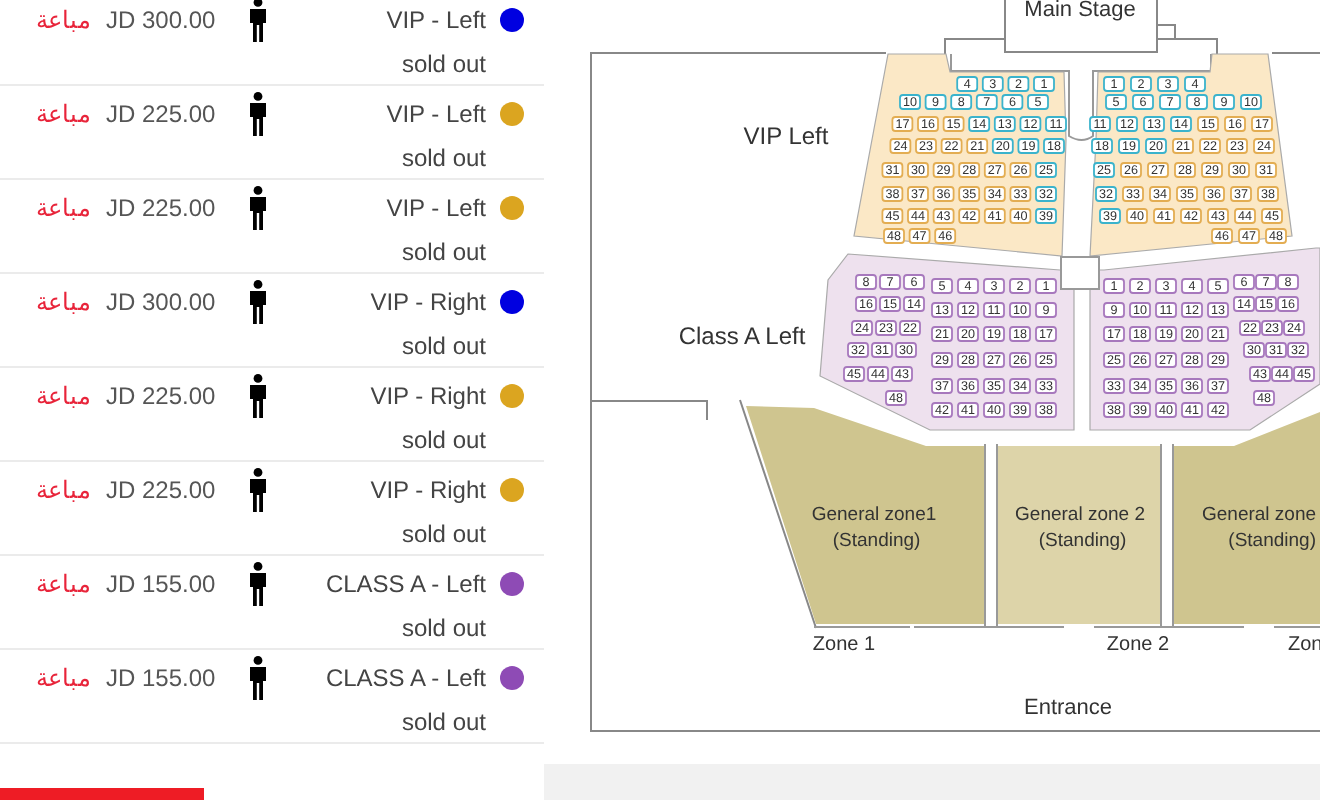 The image size is (1320, 800). I want to click on gate-label: Zone 1, so click(844, 645).